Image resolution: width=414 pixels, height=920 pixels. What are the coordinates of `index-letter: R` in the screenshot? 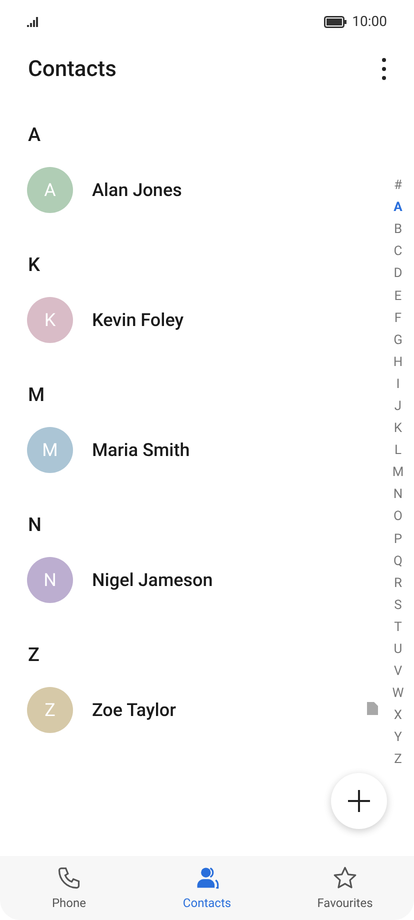 It's located at (398, 583).